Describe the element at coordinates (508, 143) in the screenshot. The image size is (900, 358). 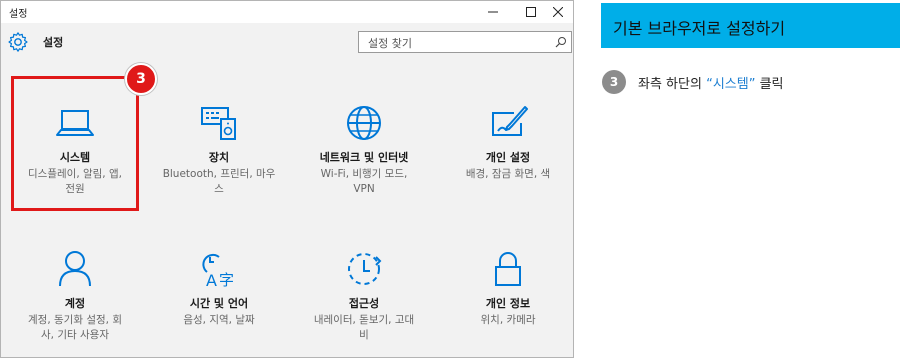
I see `tile-personalization: 개인 설정 배경, 잠금 화면, 색` at that location.